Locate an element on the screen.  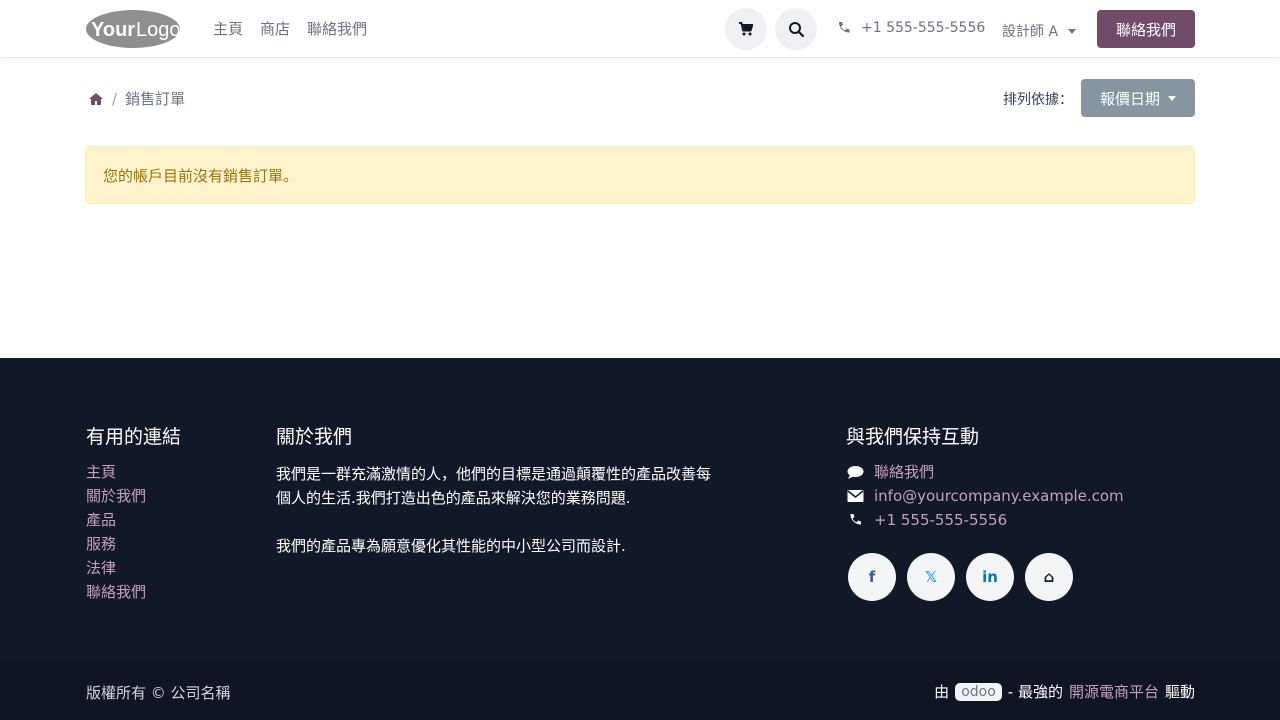
contact-email-row: info@yourcompany.example.com is located at coordinates (985, 496).